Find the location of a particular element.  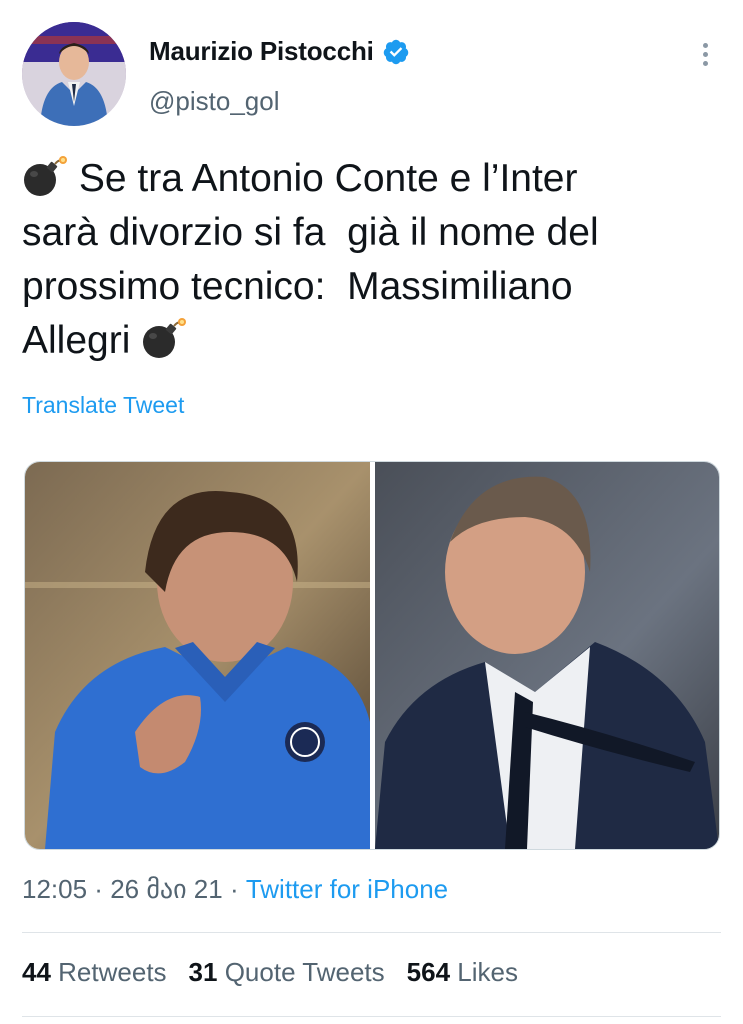

tweet-line-1: Se tra Antonio Conte e l’Inter is located at coordinates (328, 178).